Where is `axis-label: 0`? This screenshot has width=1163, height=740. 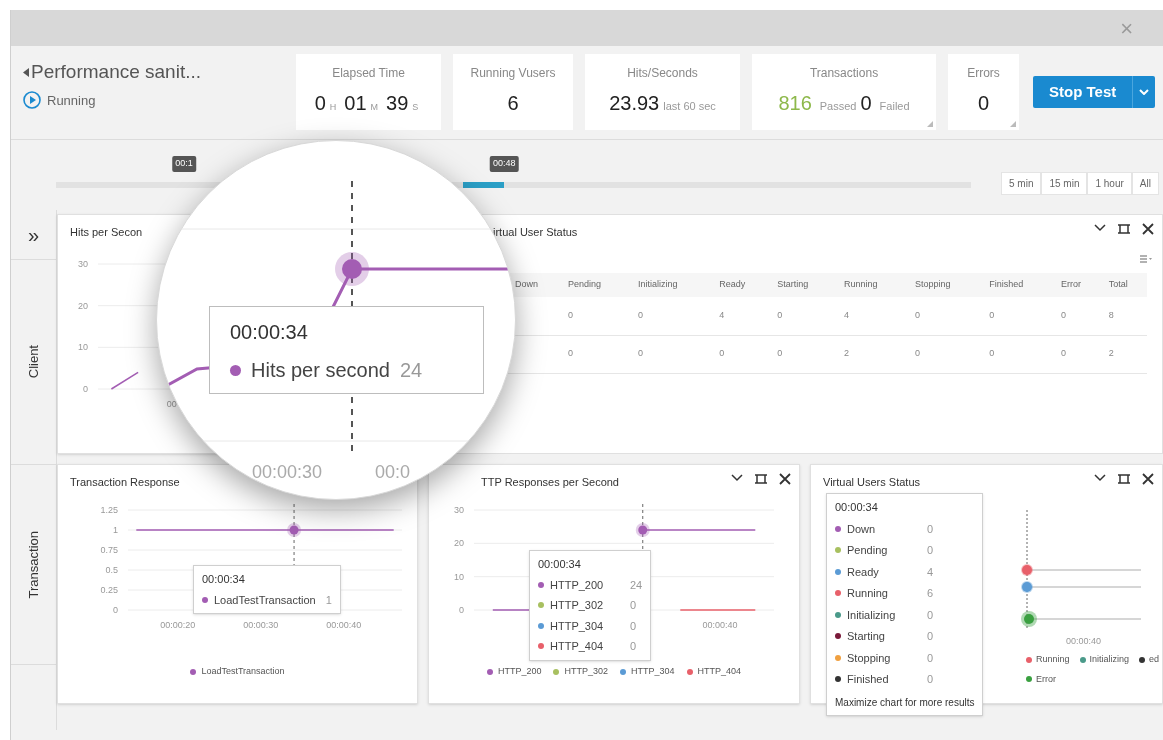 axis-label: 0 is located at coordinates (115, 610).